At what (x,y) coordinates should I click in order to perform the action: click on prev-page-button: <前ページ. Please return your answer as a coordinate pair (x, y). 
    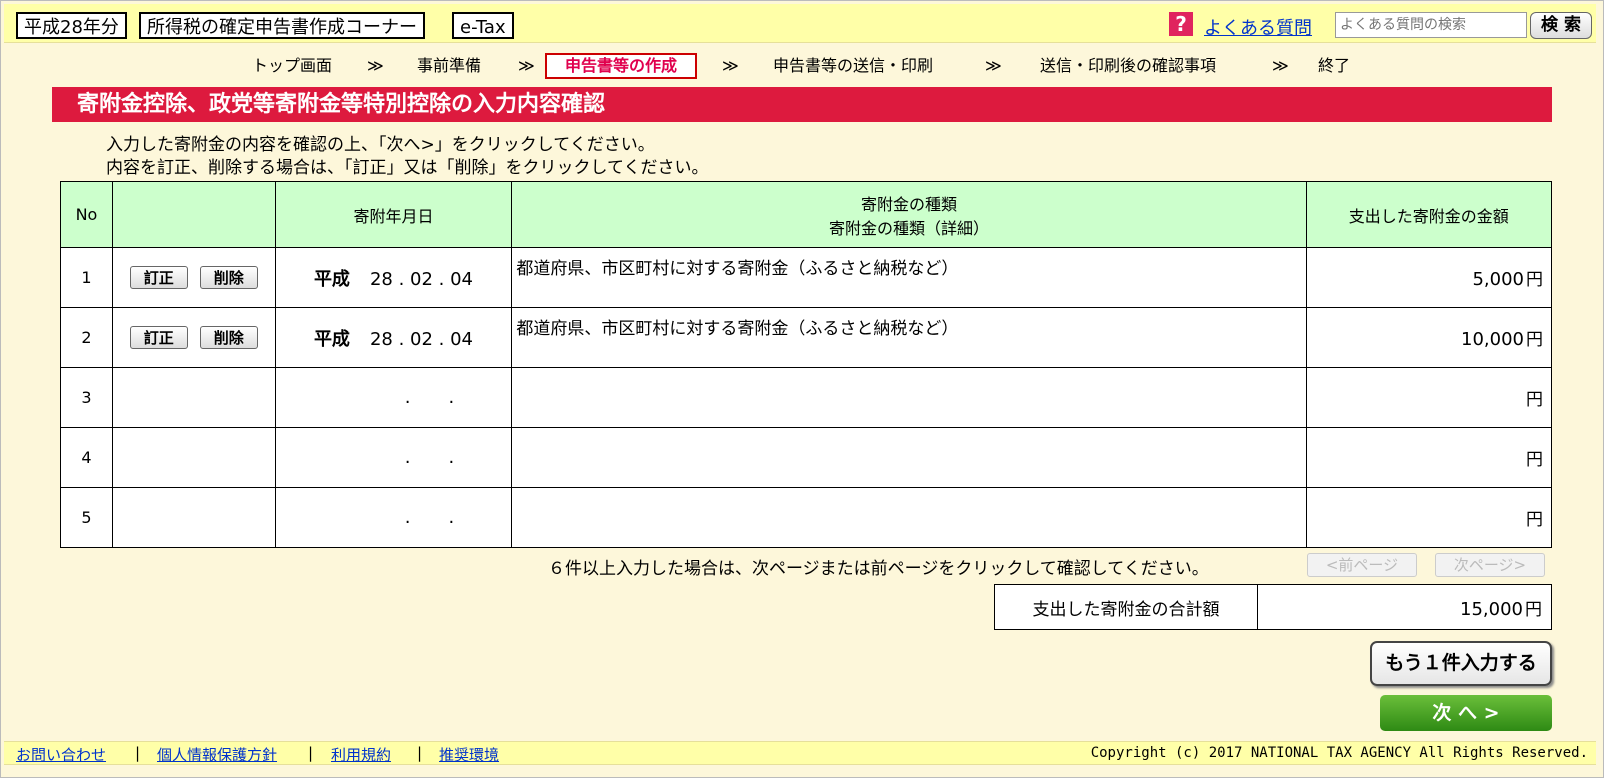
    Looking at the image, I should click on (1362, 565).